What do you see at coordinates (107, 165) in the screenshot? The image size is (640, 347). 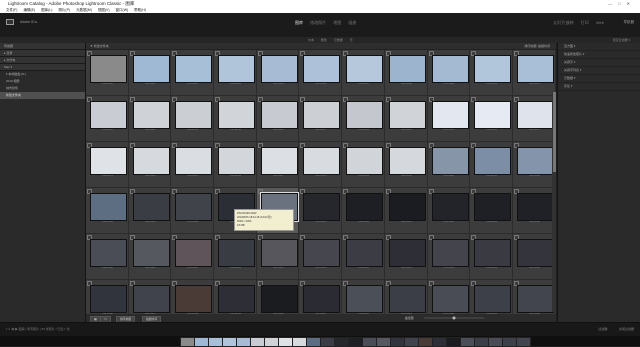 I see `grid-cell: DSC01023` at bounding box center [107, 165].